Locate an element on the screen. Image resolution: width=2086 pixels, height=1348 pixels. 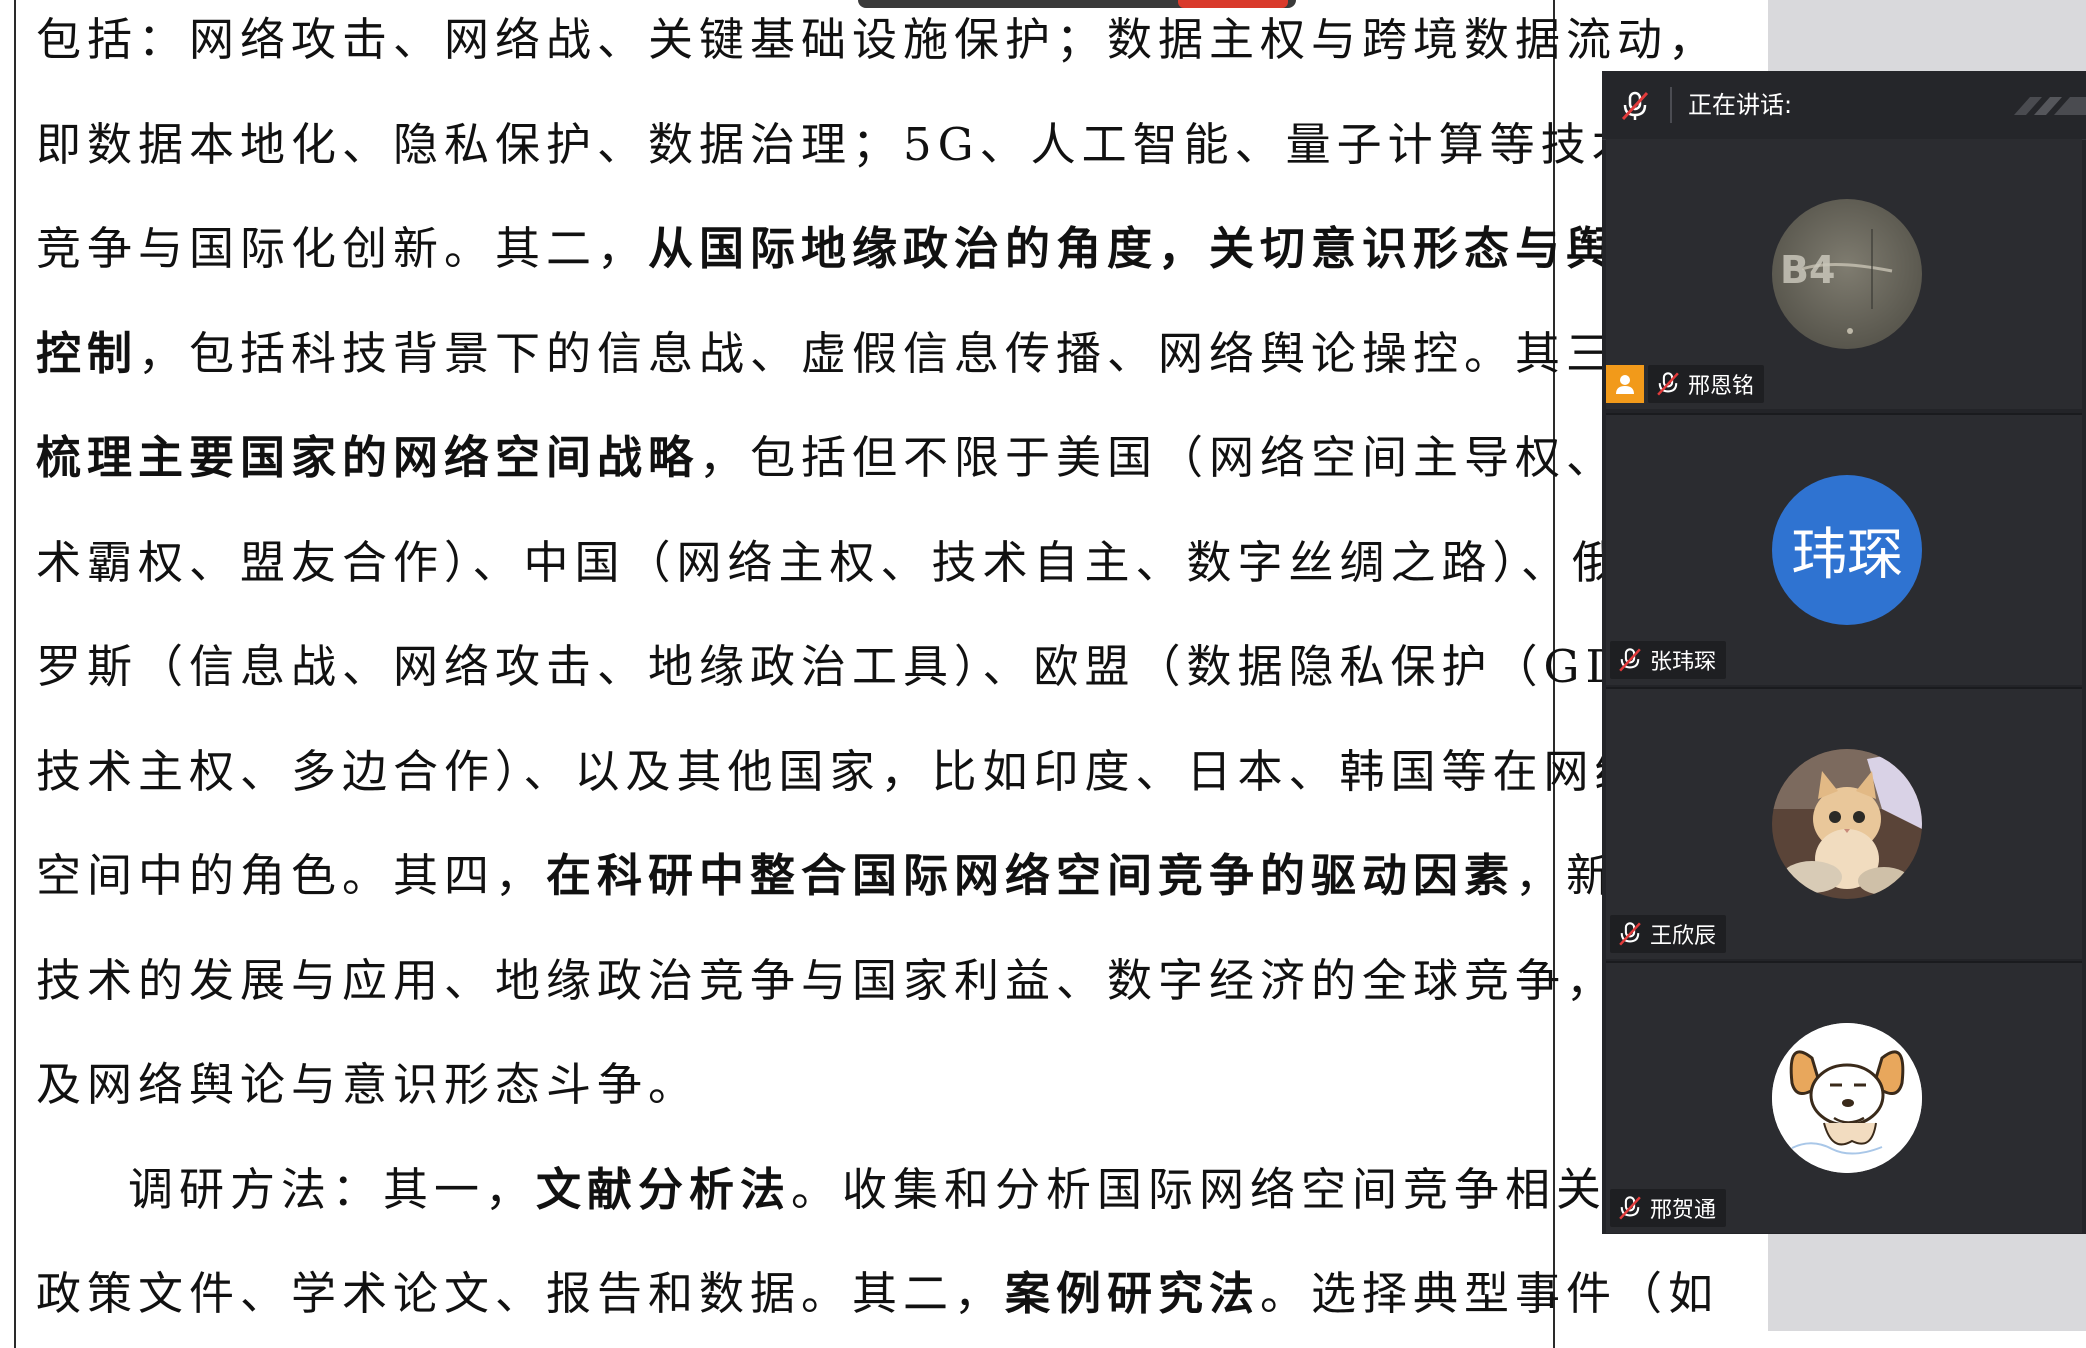
text-run: ，包括科技背景下的信息战、虚假信息传播、网络舆论操控。其三， is located at coordinates (903, 353).